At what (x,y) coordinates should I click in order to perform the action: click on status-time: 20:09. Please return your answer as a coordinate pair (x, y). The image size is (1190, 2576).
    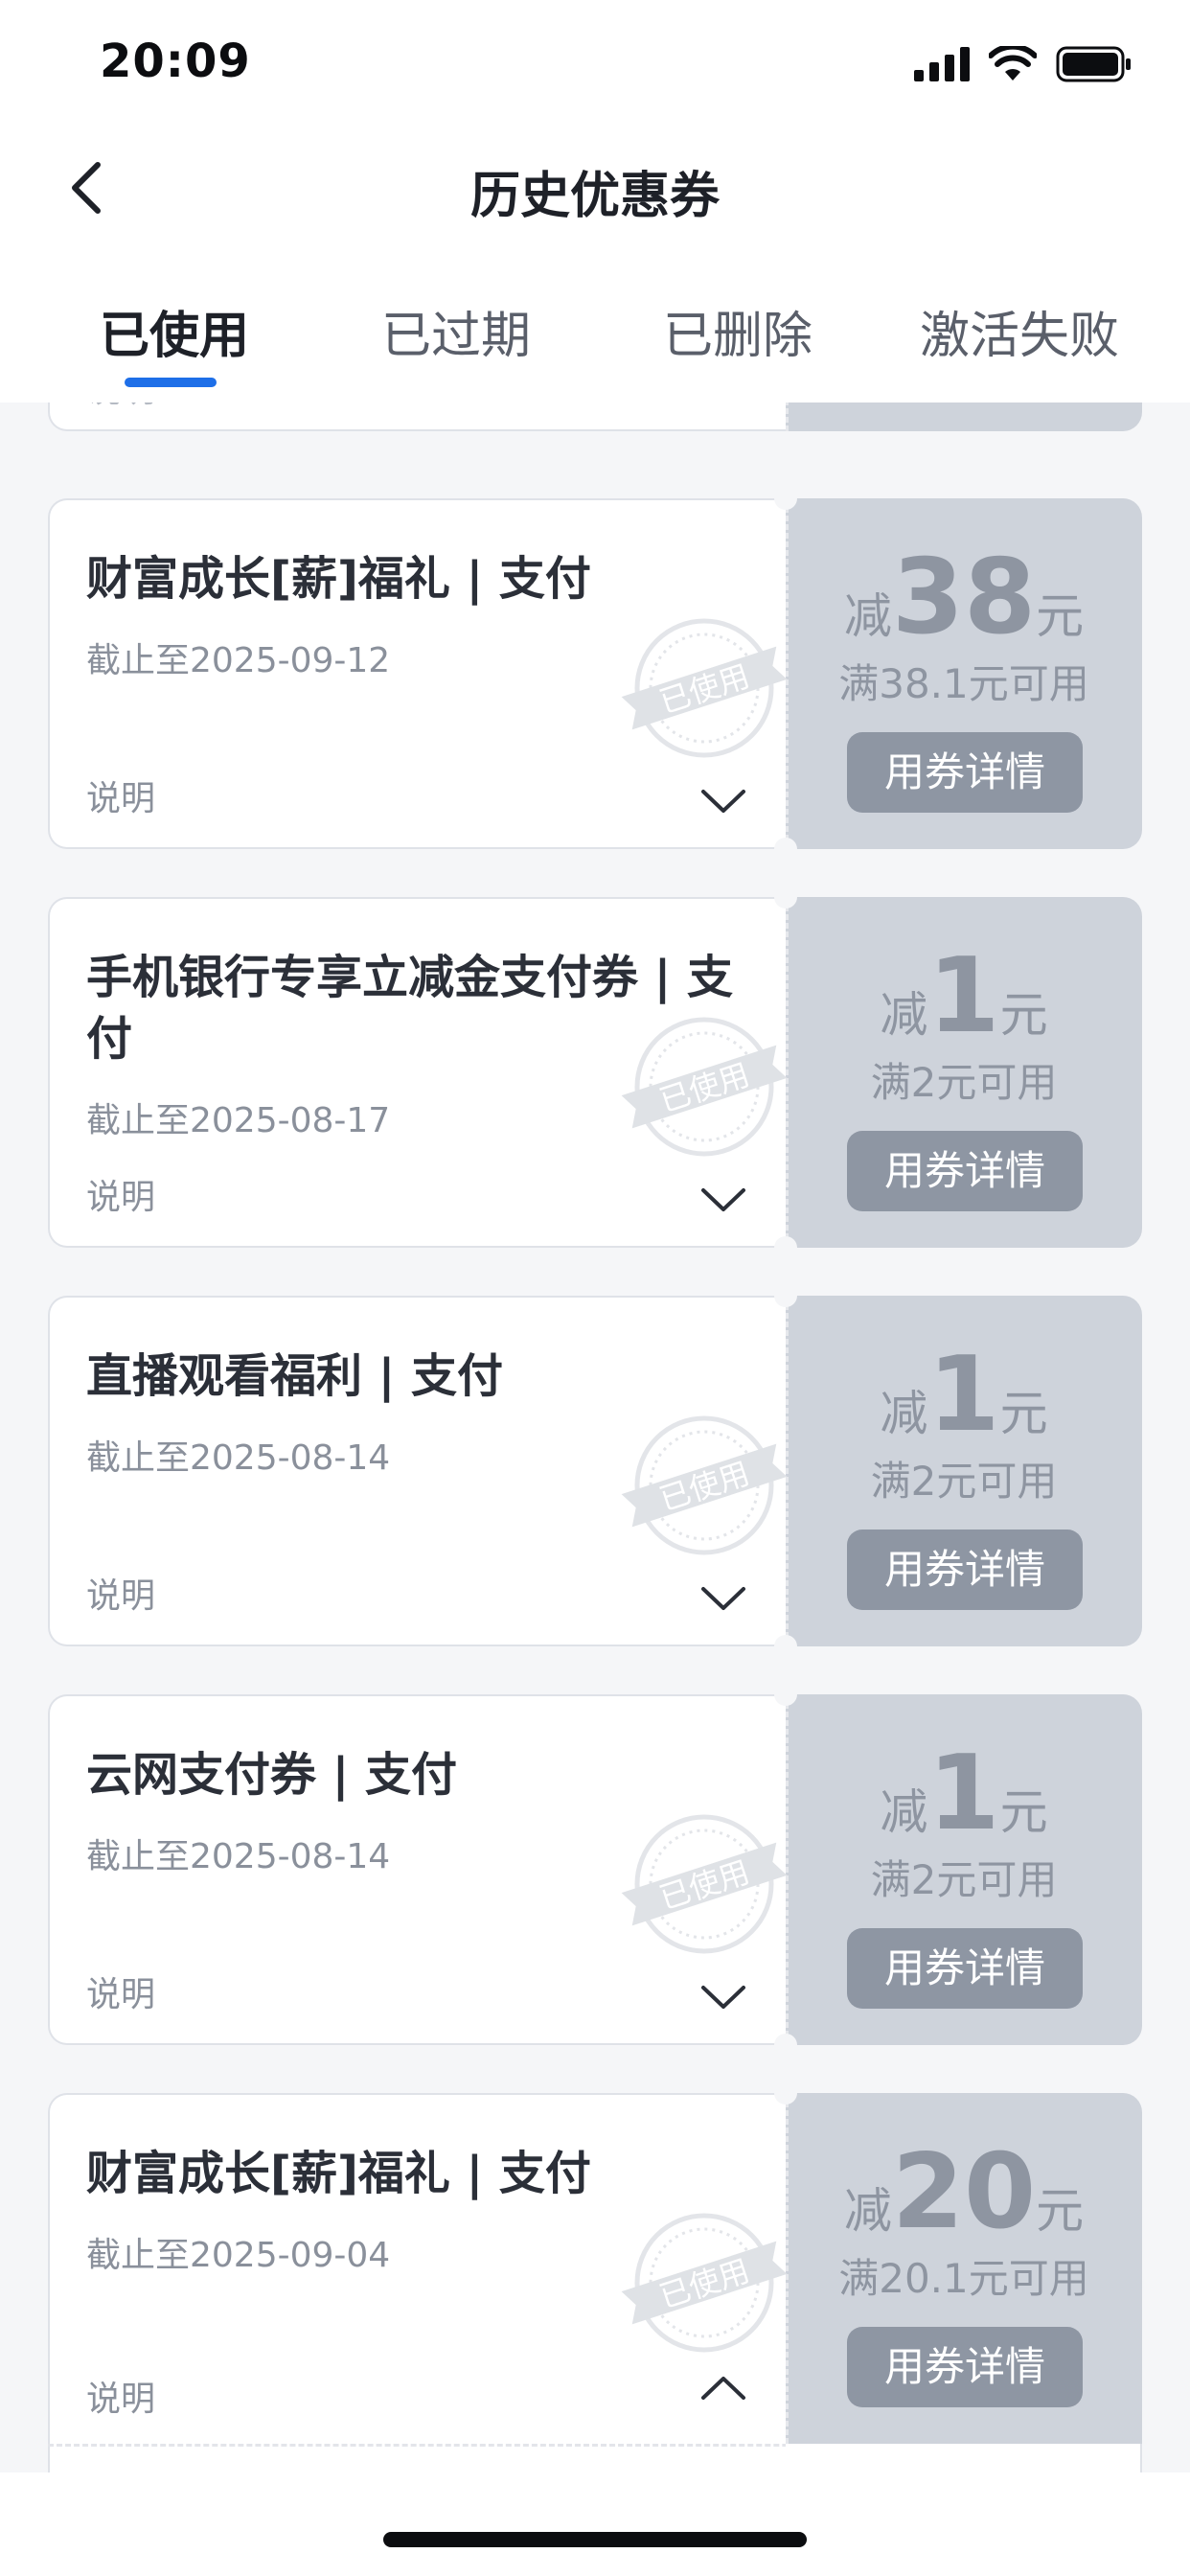
    Looking at the image, I should click on (175, 61).